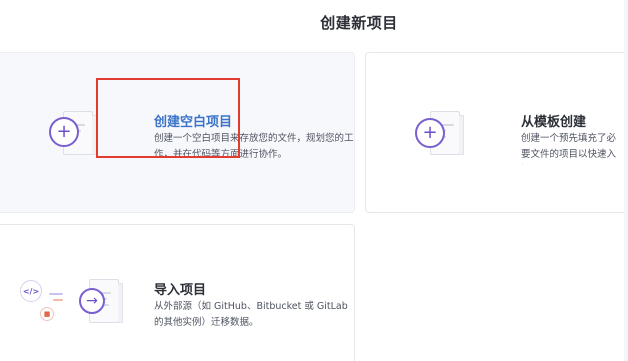 This screenshot has height=361, width=628. What do you see at coordinates (92, 301) in the screenshot?
I see `import-arrow-icon: →` at bounding box center [92, 301].